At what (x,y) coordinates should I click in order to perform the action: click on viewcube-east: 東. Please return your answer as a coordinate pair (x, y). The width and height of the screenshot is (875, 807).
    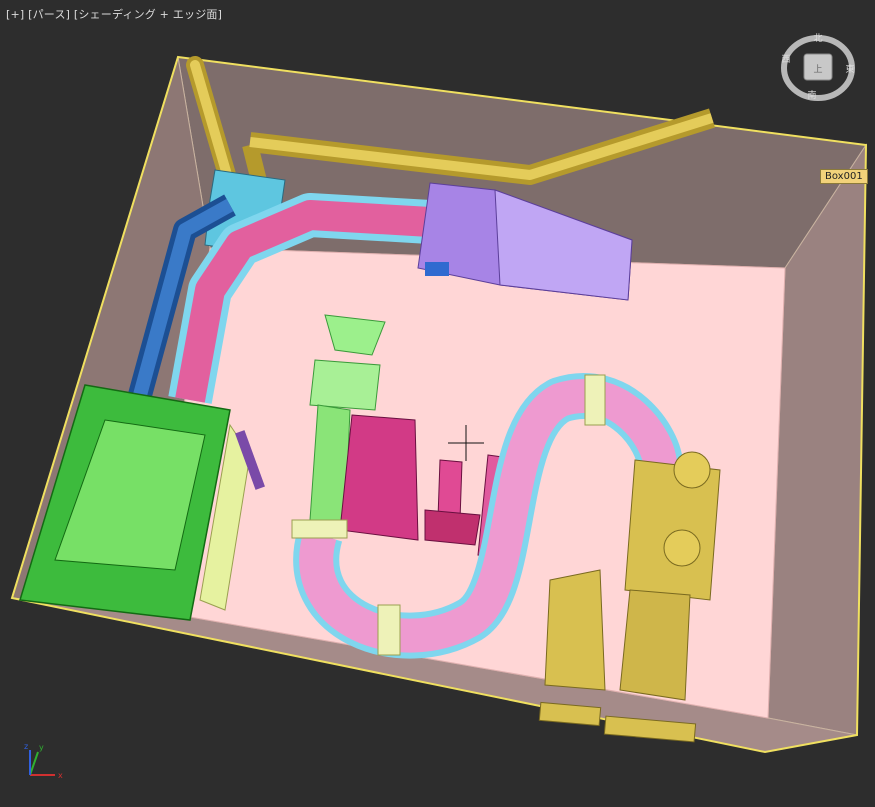
    Looking at the image, I should click on (849, 69).